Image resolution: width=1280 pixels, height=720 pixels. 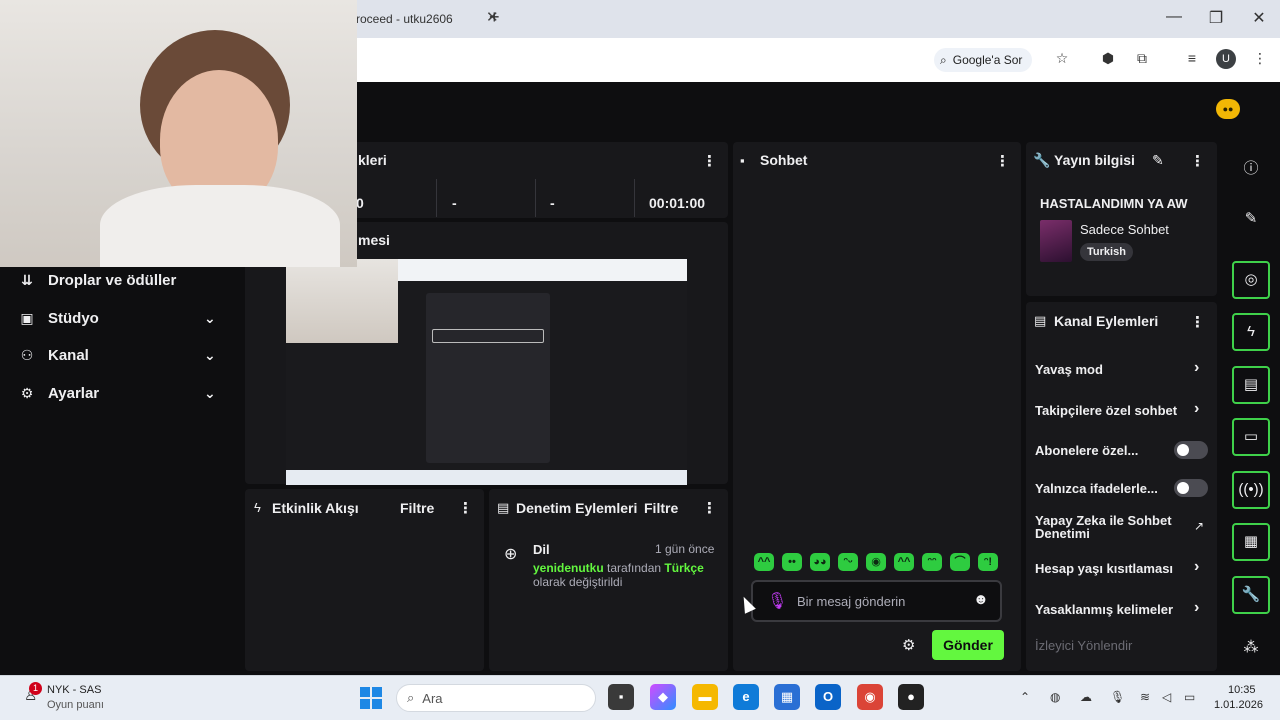 What do you see at coordinates (1108, 60) in the screenshot?
I see `extension-hex-icon: ⬢` at bounding box center [1108, 60].